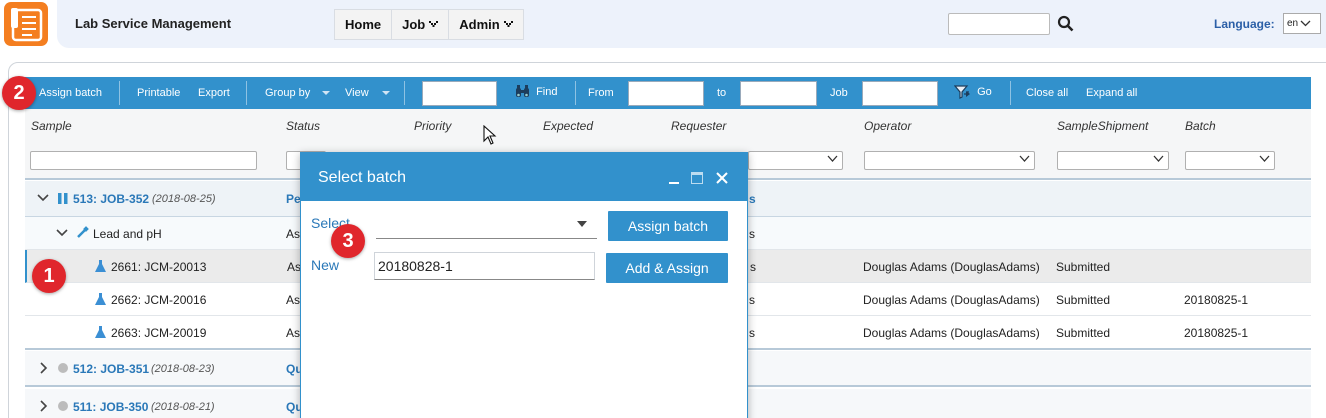  Describe the element at coordinates (486, 225) in the screenshot. I see `batch-select` at that location.